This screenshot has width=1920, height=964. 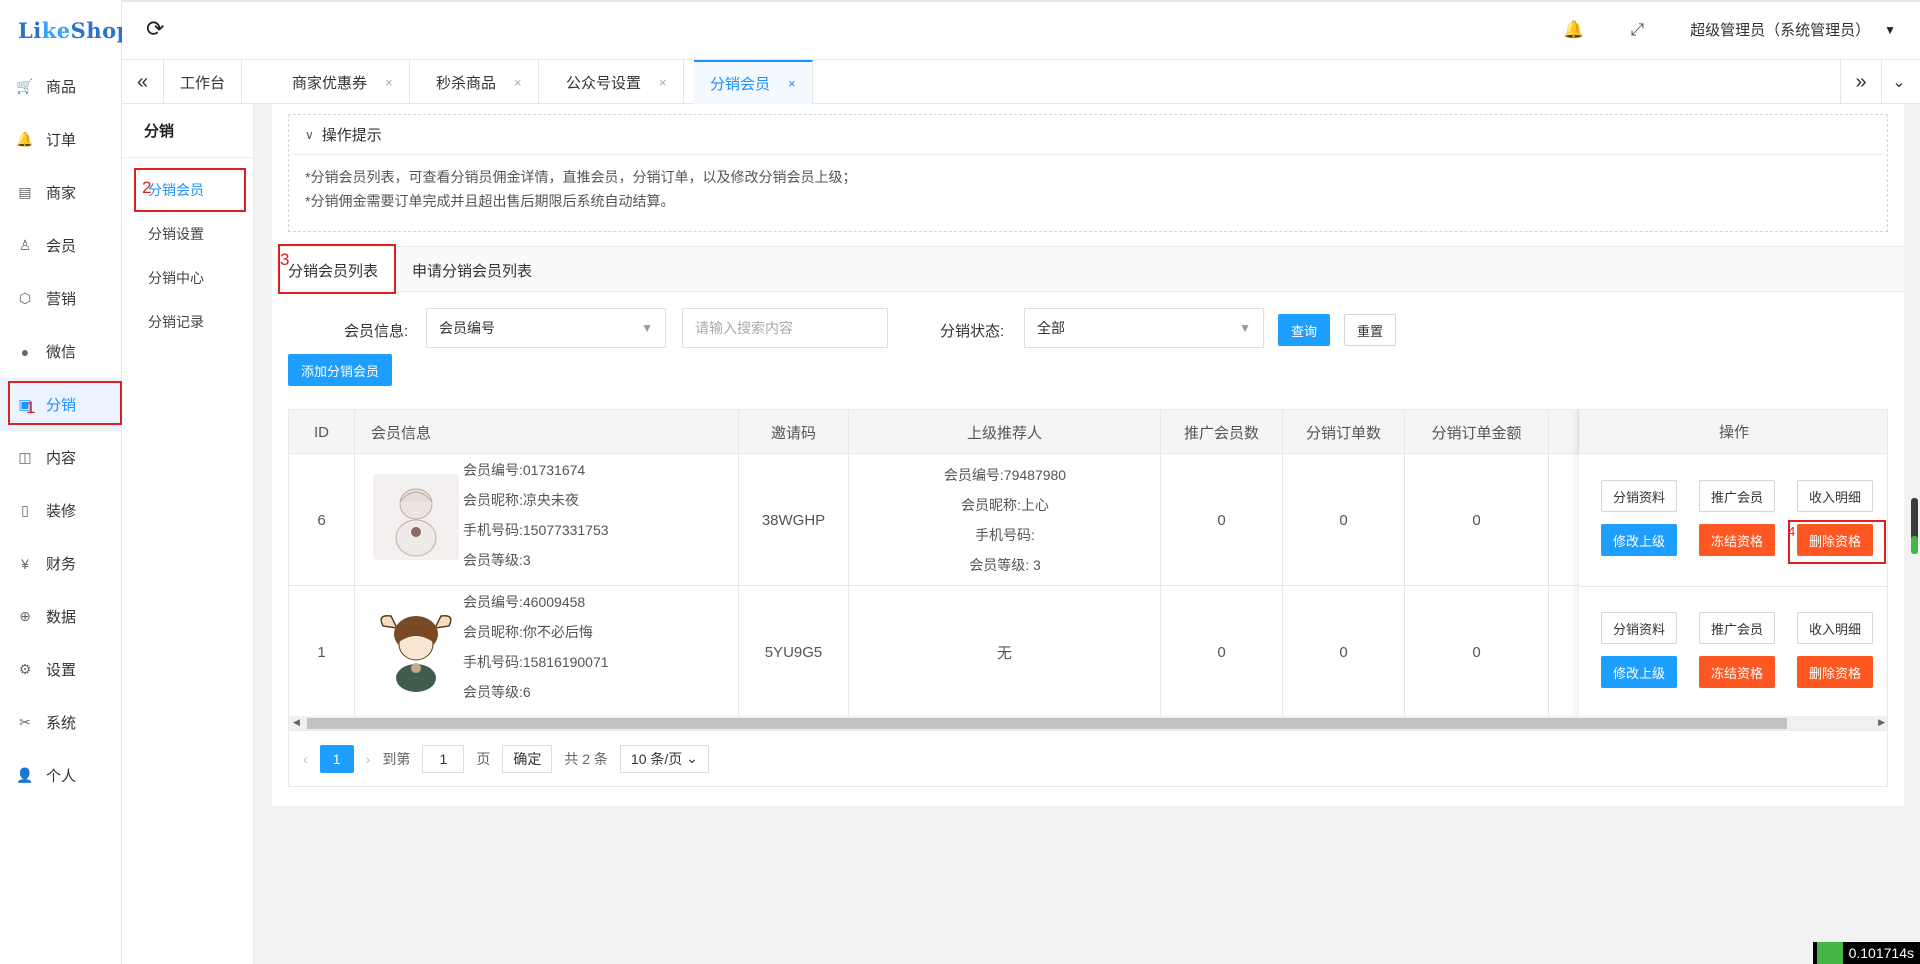 I want to click on sidebar-item-user: ♙ 会员, so click(x=60, y=245).